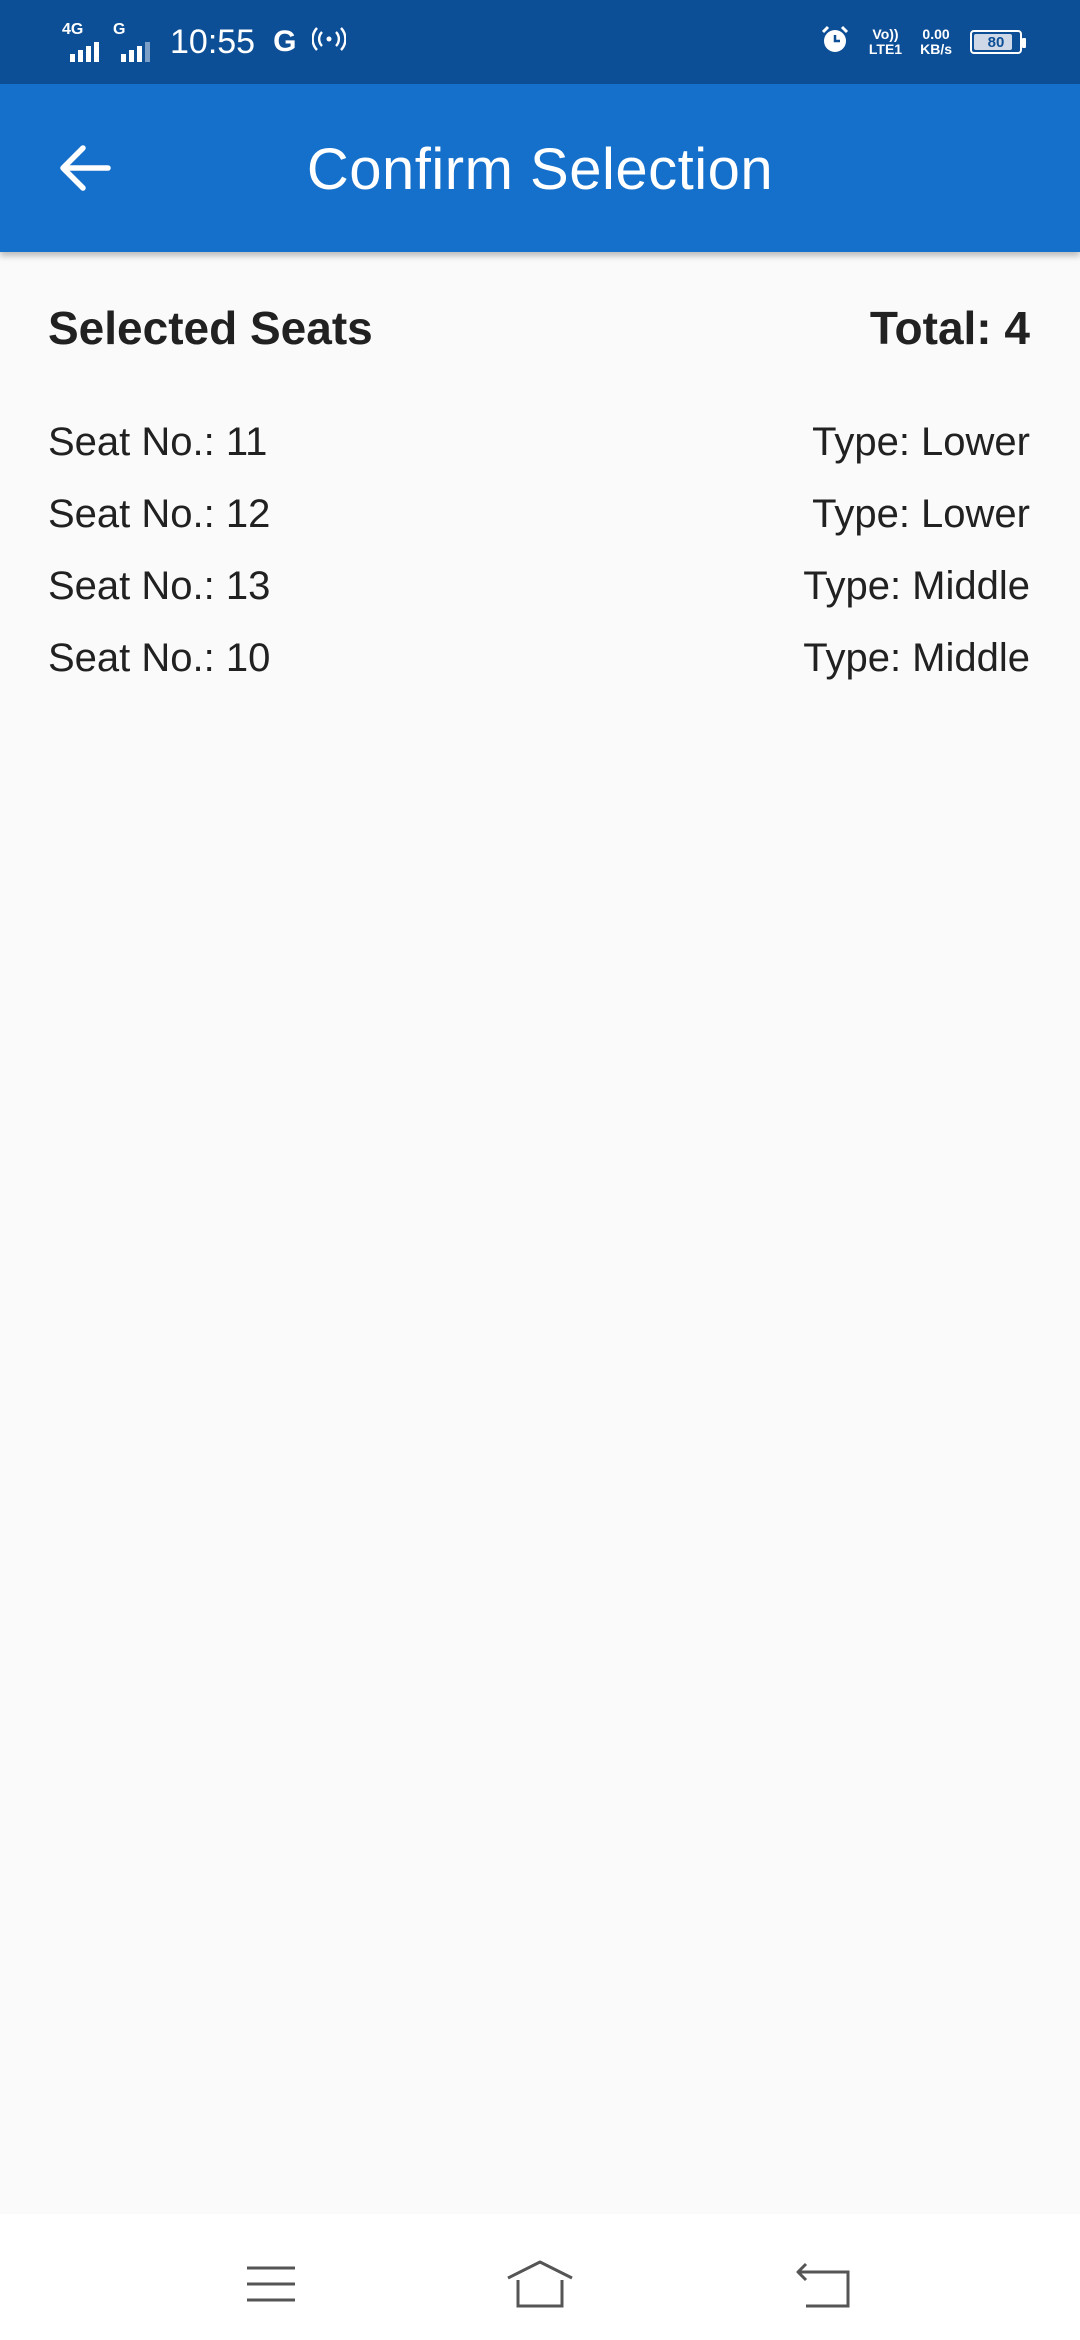 The image size is (1080, 2340). I want to click on seat-row: Seat No.: 11 Type: Lower, so click(539, 442).